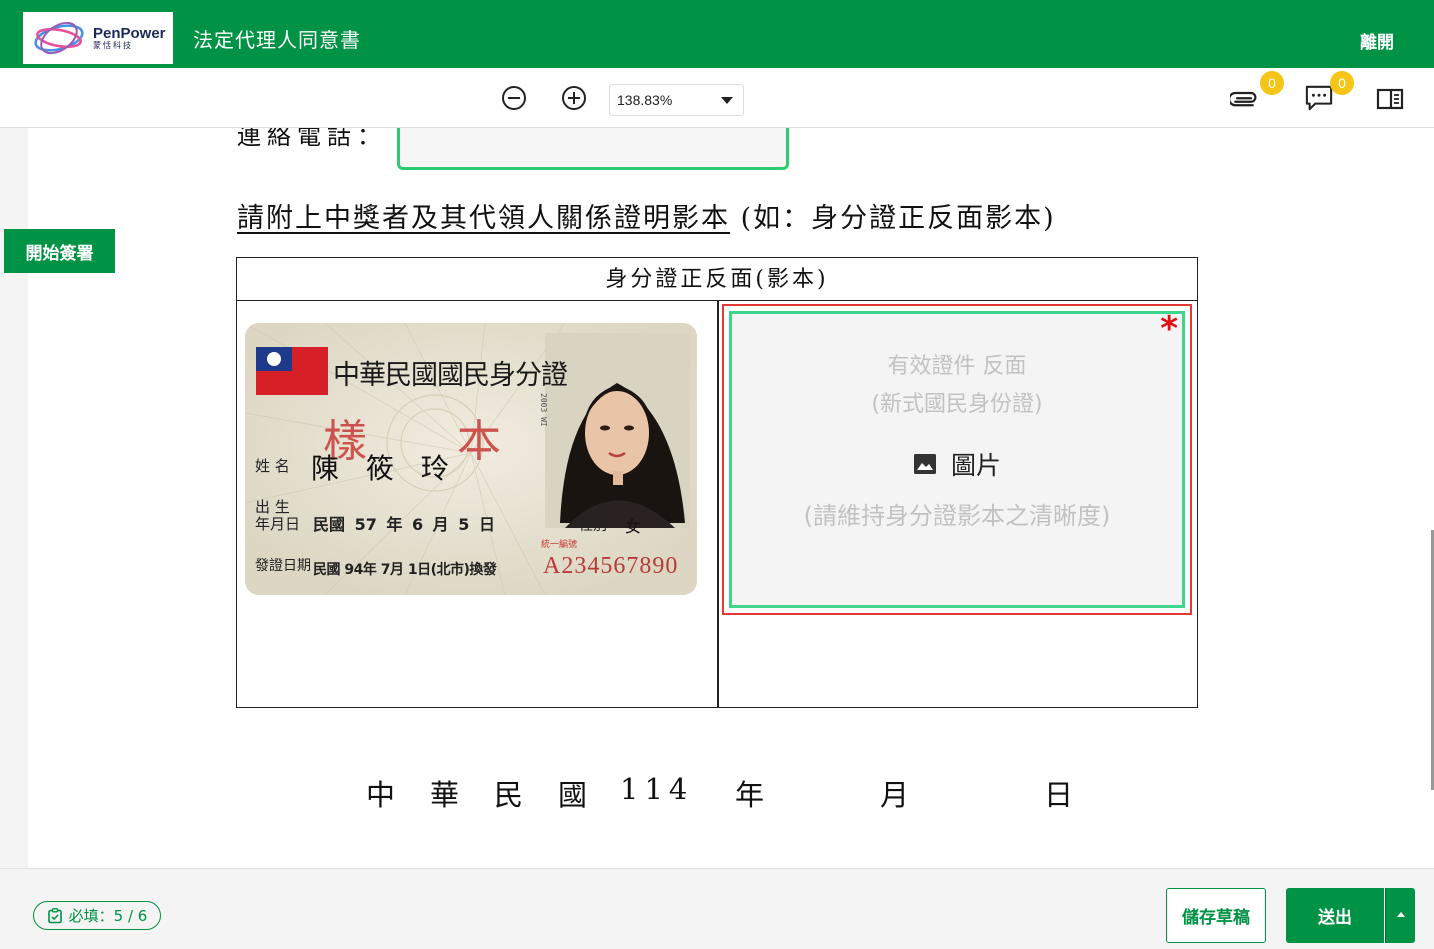 The image size is (1434, 949). I want to click on attachments-count-badge: 0, so click(1272, 83).